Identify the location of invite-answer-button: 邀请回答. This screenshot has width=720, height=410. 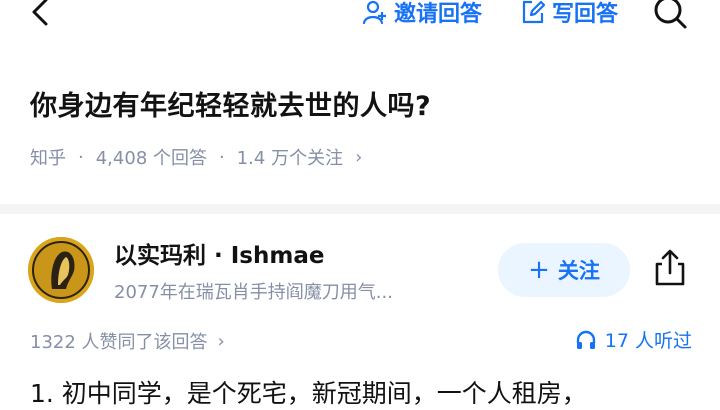
(422, 14).